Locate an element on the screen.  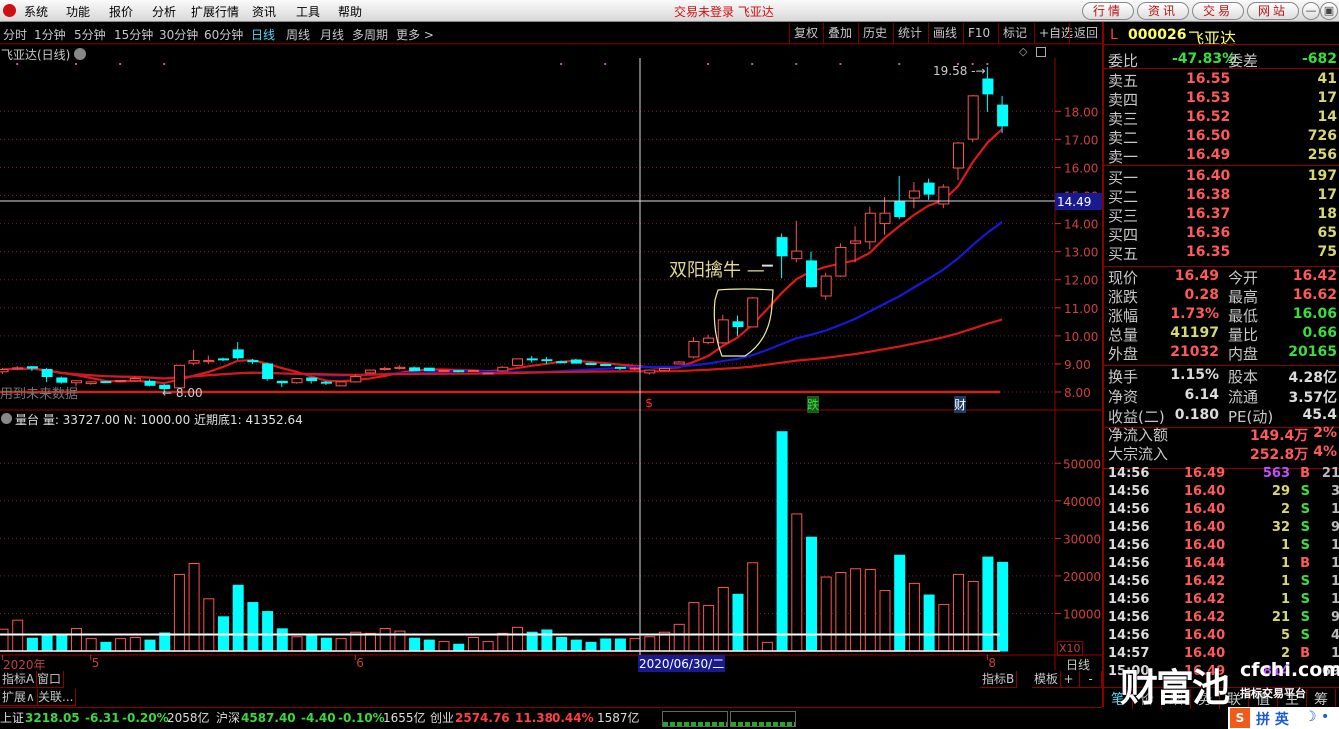
period-tab: 更多 > is located at coordinates (415, 34).